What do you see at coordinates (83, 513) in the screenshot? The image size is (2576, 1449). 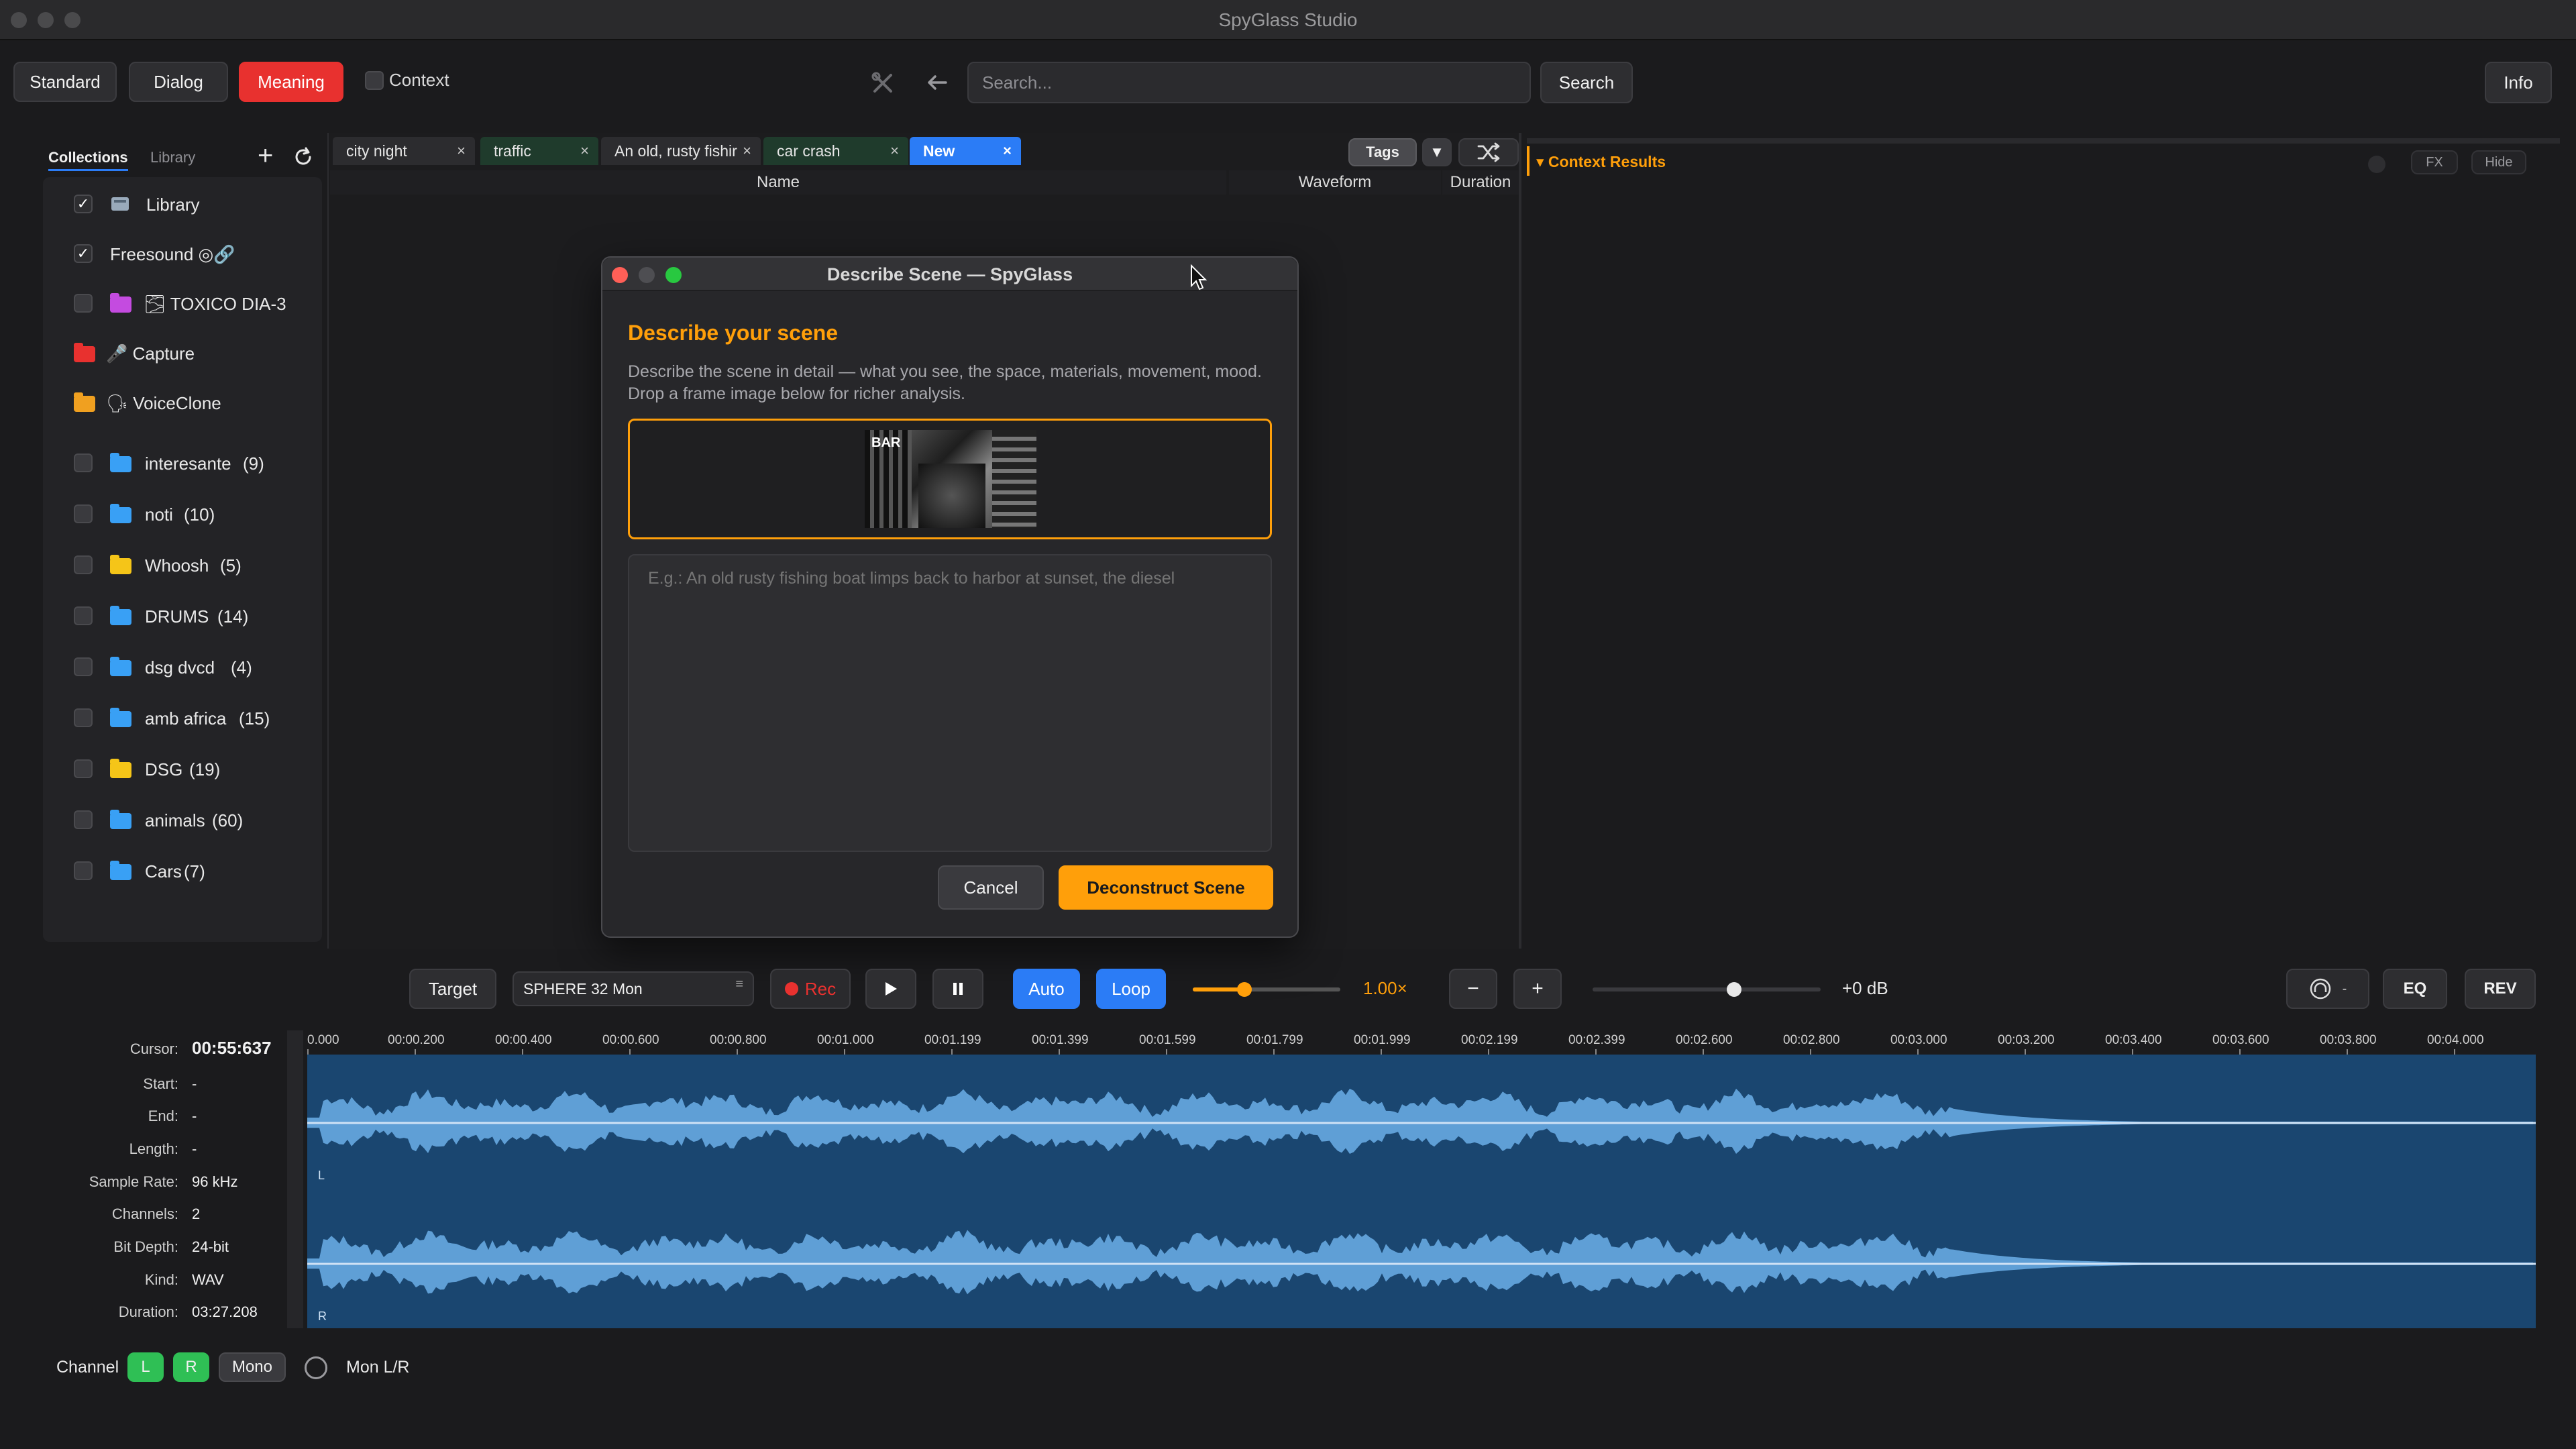 I see `noti-checkbox` at bounding box center [83, 513].